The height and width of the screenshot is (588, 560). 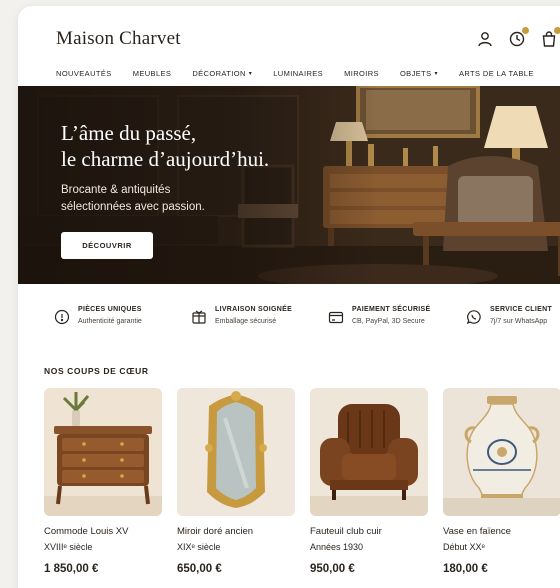 I want to click on product-image-vase, so click(x=501, y=452).